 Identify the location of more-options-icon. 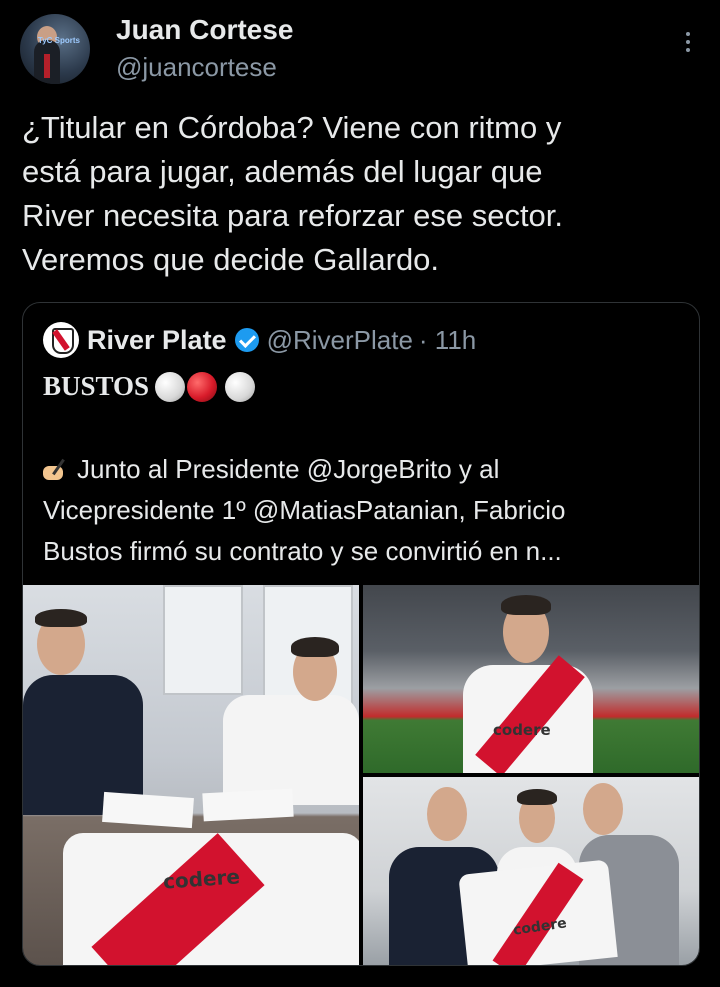
(688, 45).